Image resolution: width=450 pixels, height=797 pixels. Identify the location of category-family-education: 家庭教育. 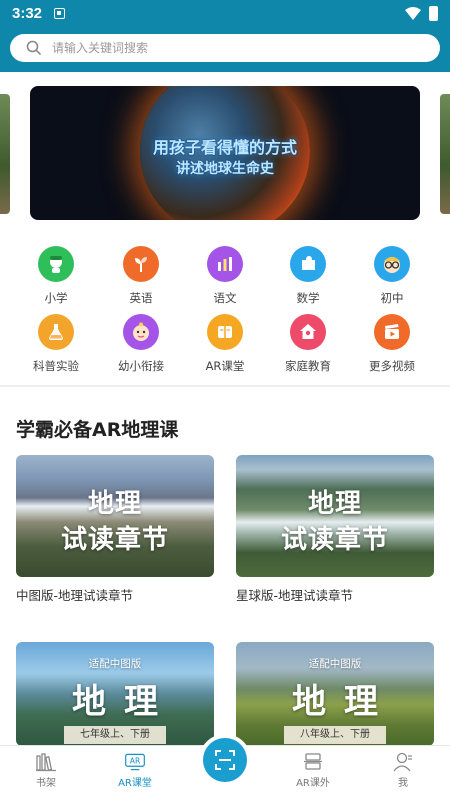
(308, 344).